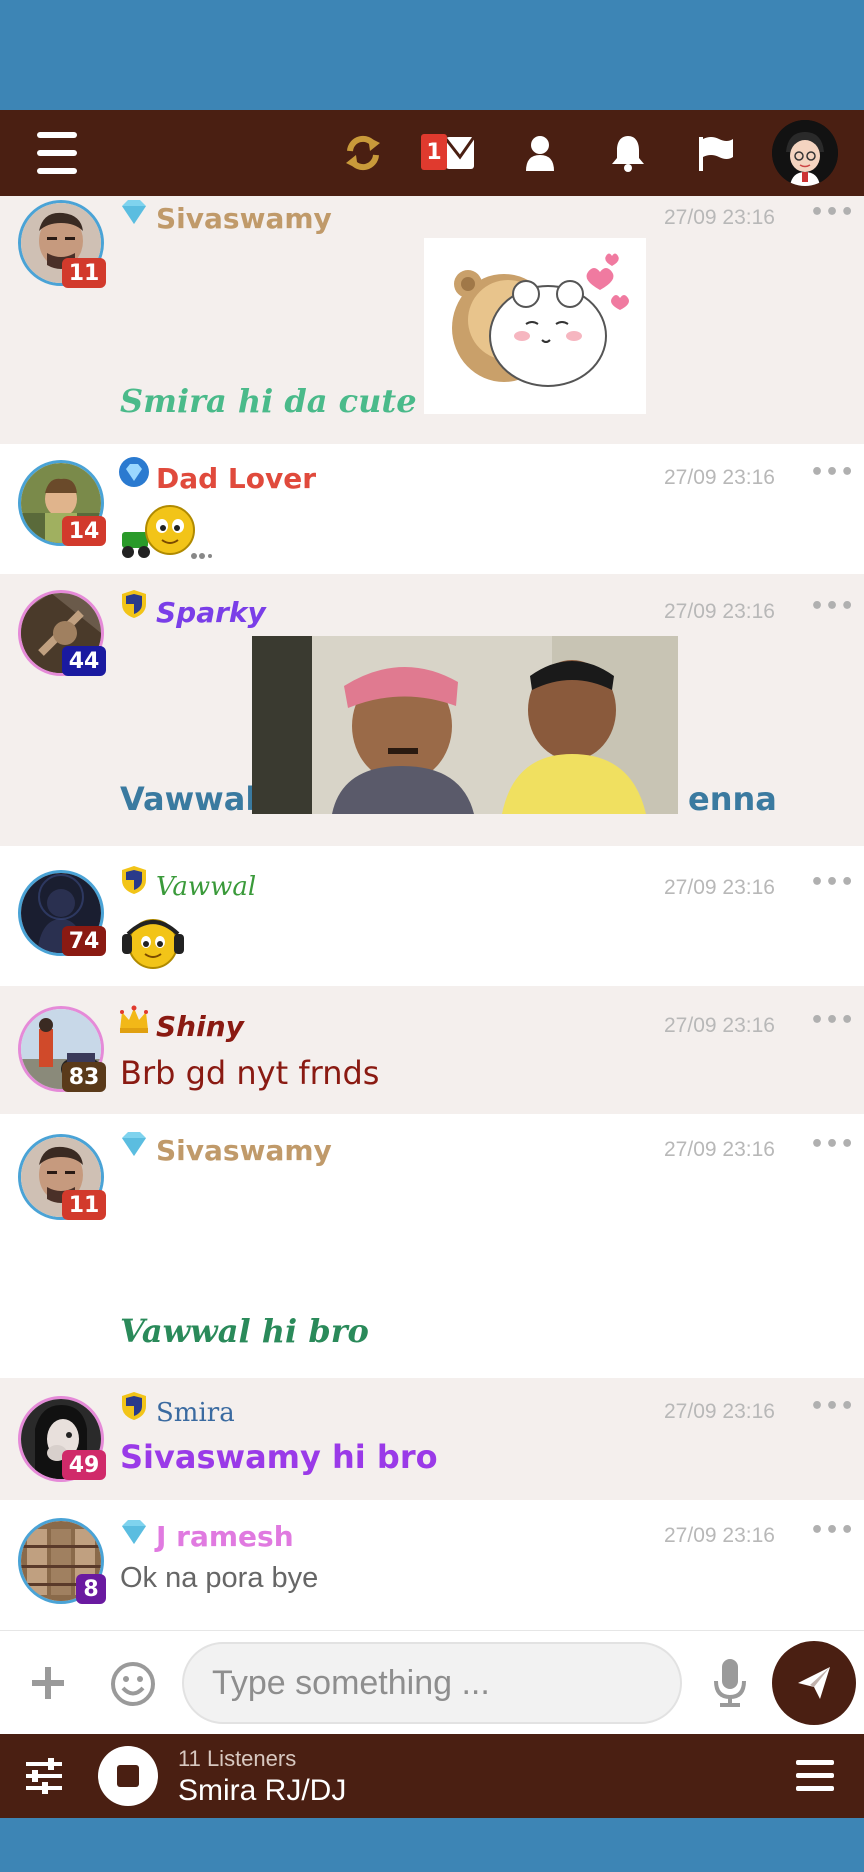 This screenshot has width=864, height=1872. What do you see at coordinates (363, 153) in the screenshot?
I see `refresh-icon` at bounding box center [363, 153].